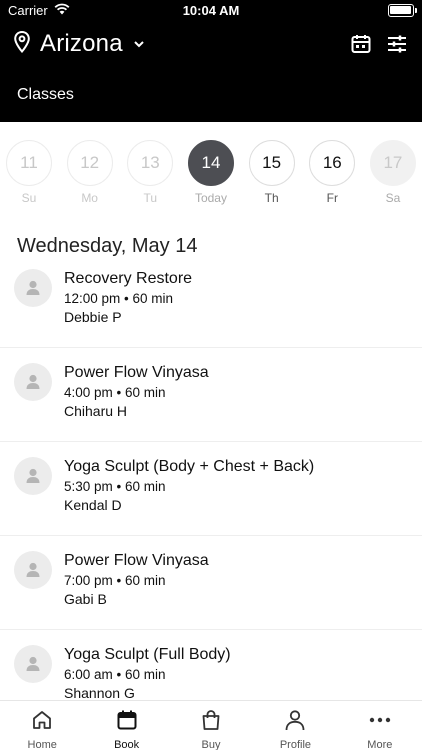  What do you see at coordinates (295, 722) in the screenshot?
I see `person-icon` at bounding box center [295, 722].